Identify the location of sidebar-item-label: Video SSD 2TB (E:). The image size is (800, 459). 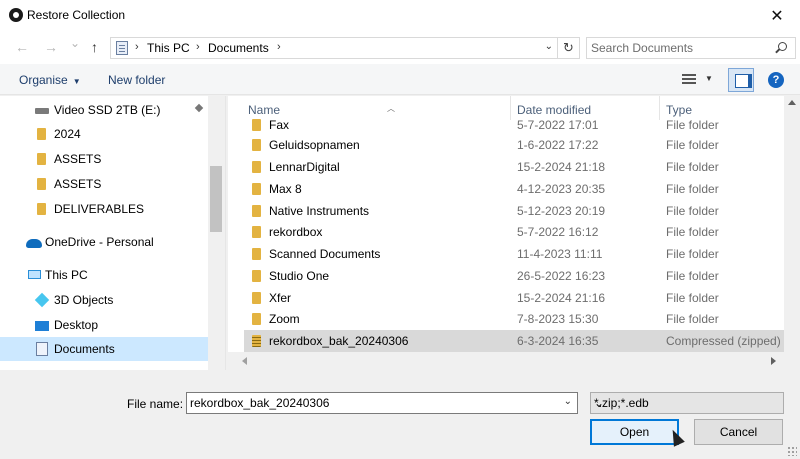
(107, 110).